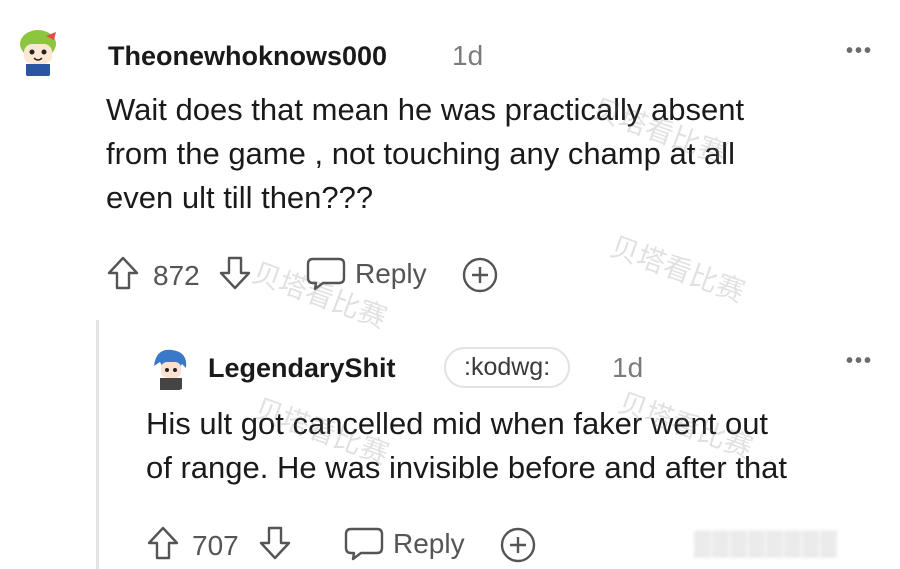 Image resolution: width=900 pixels, height=569 pixels. Describe the element at coordinates (247, 56) in the screenshot. I see `comment-username: Theonewhoknows000` at that location.